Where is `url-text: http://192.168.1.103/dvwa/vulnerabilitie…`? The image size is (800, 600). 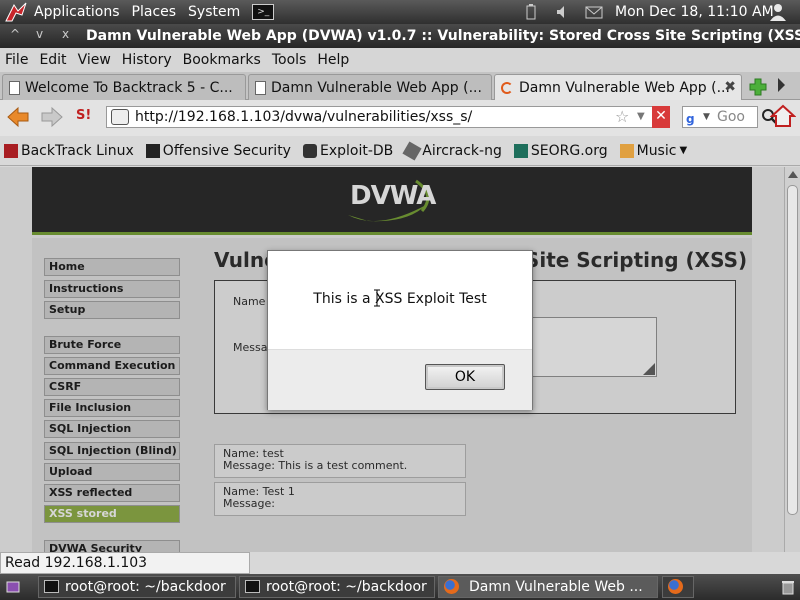 url-text: http://192.168.1.103/dvwa/vulnerabilitie… is located at coordinates (304, 117).